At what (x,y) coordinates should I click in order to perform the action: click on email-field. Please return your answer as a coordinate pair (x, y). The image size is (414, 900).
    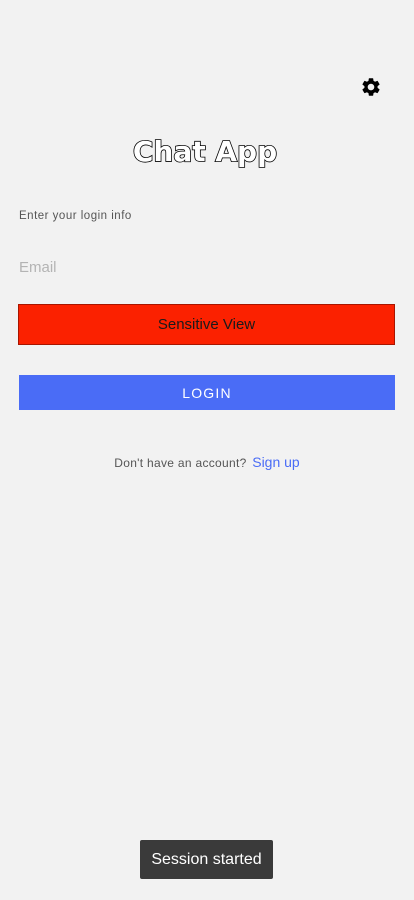
    Looking at the image, I should click on (206, 267).